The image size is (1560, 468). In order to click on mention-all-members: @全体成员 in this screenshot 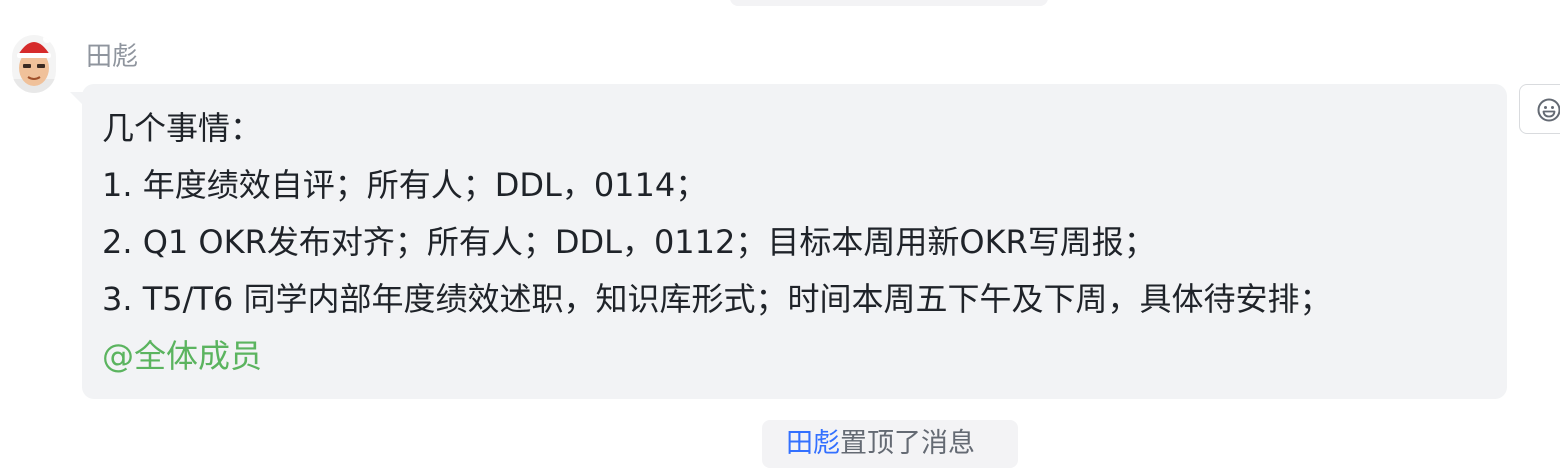, I will do `click(794, 356)`.